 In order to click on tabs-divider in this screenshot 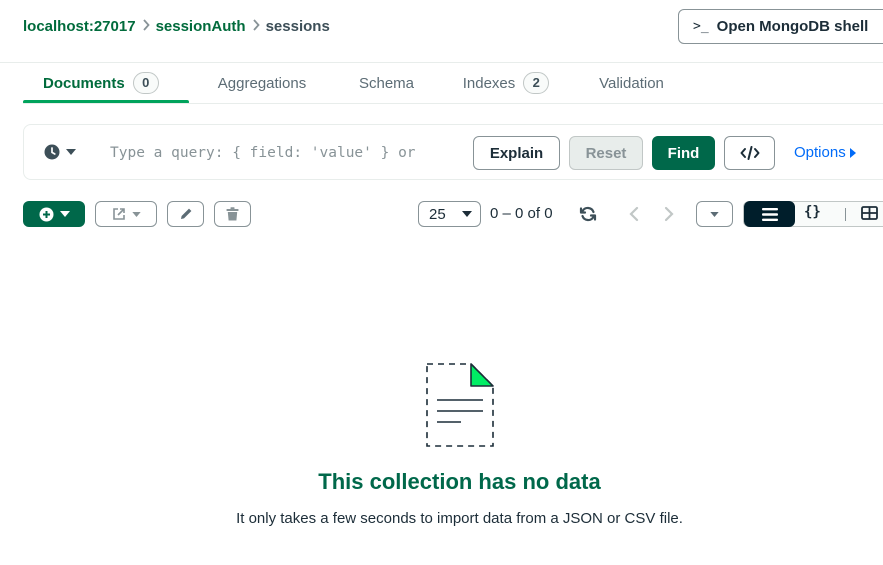, I will do `click(453, 103)`.